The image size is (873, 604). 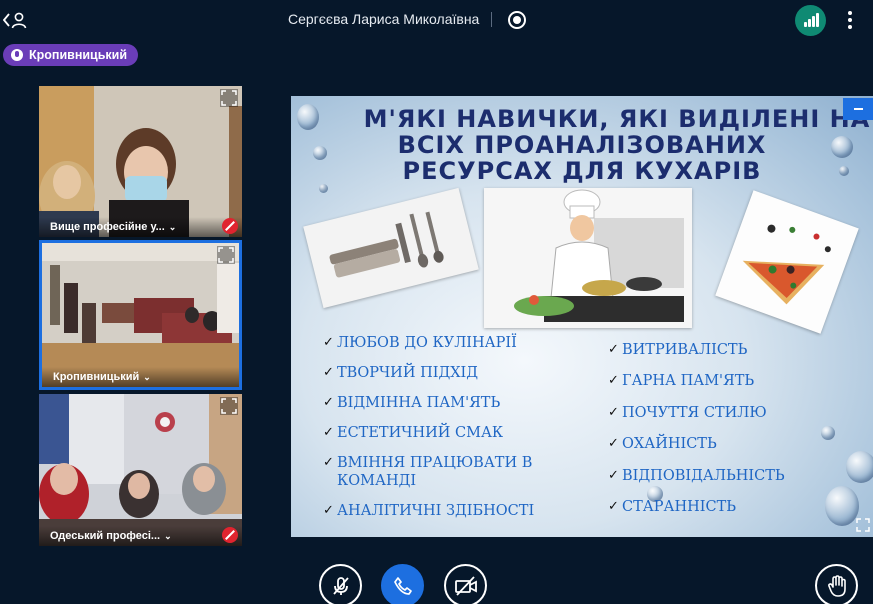 I want to click on mic-off-icon, so click(x=340, y=585).